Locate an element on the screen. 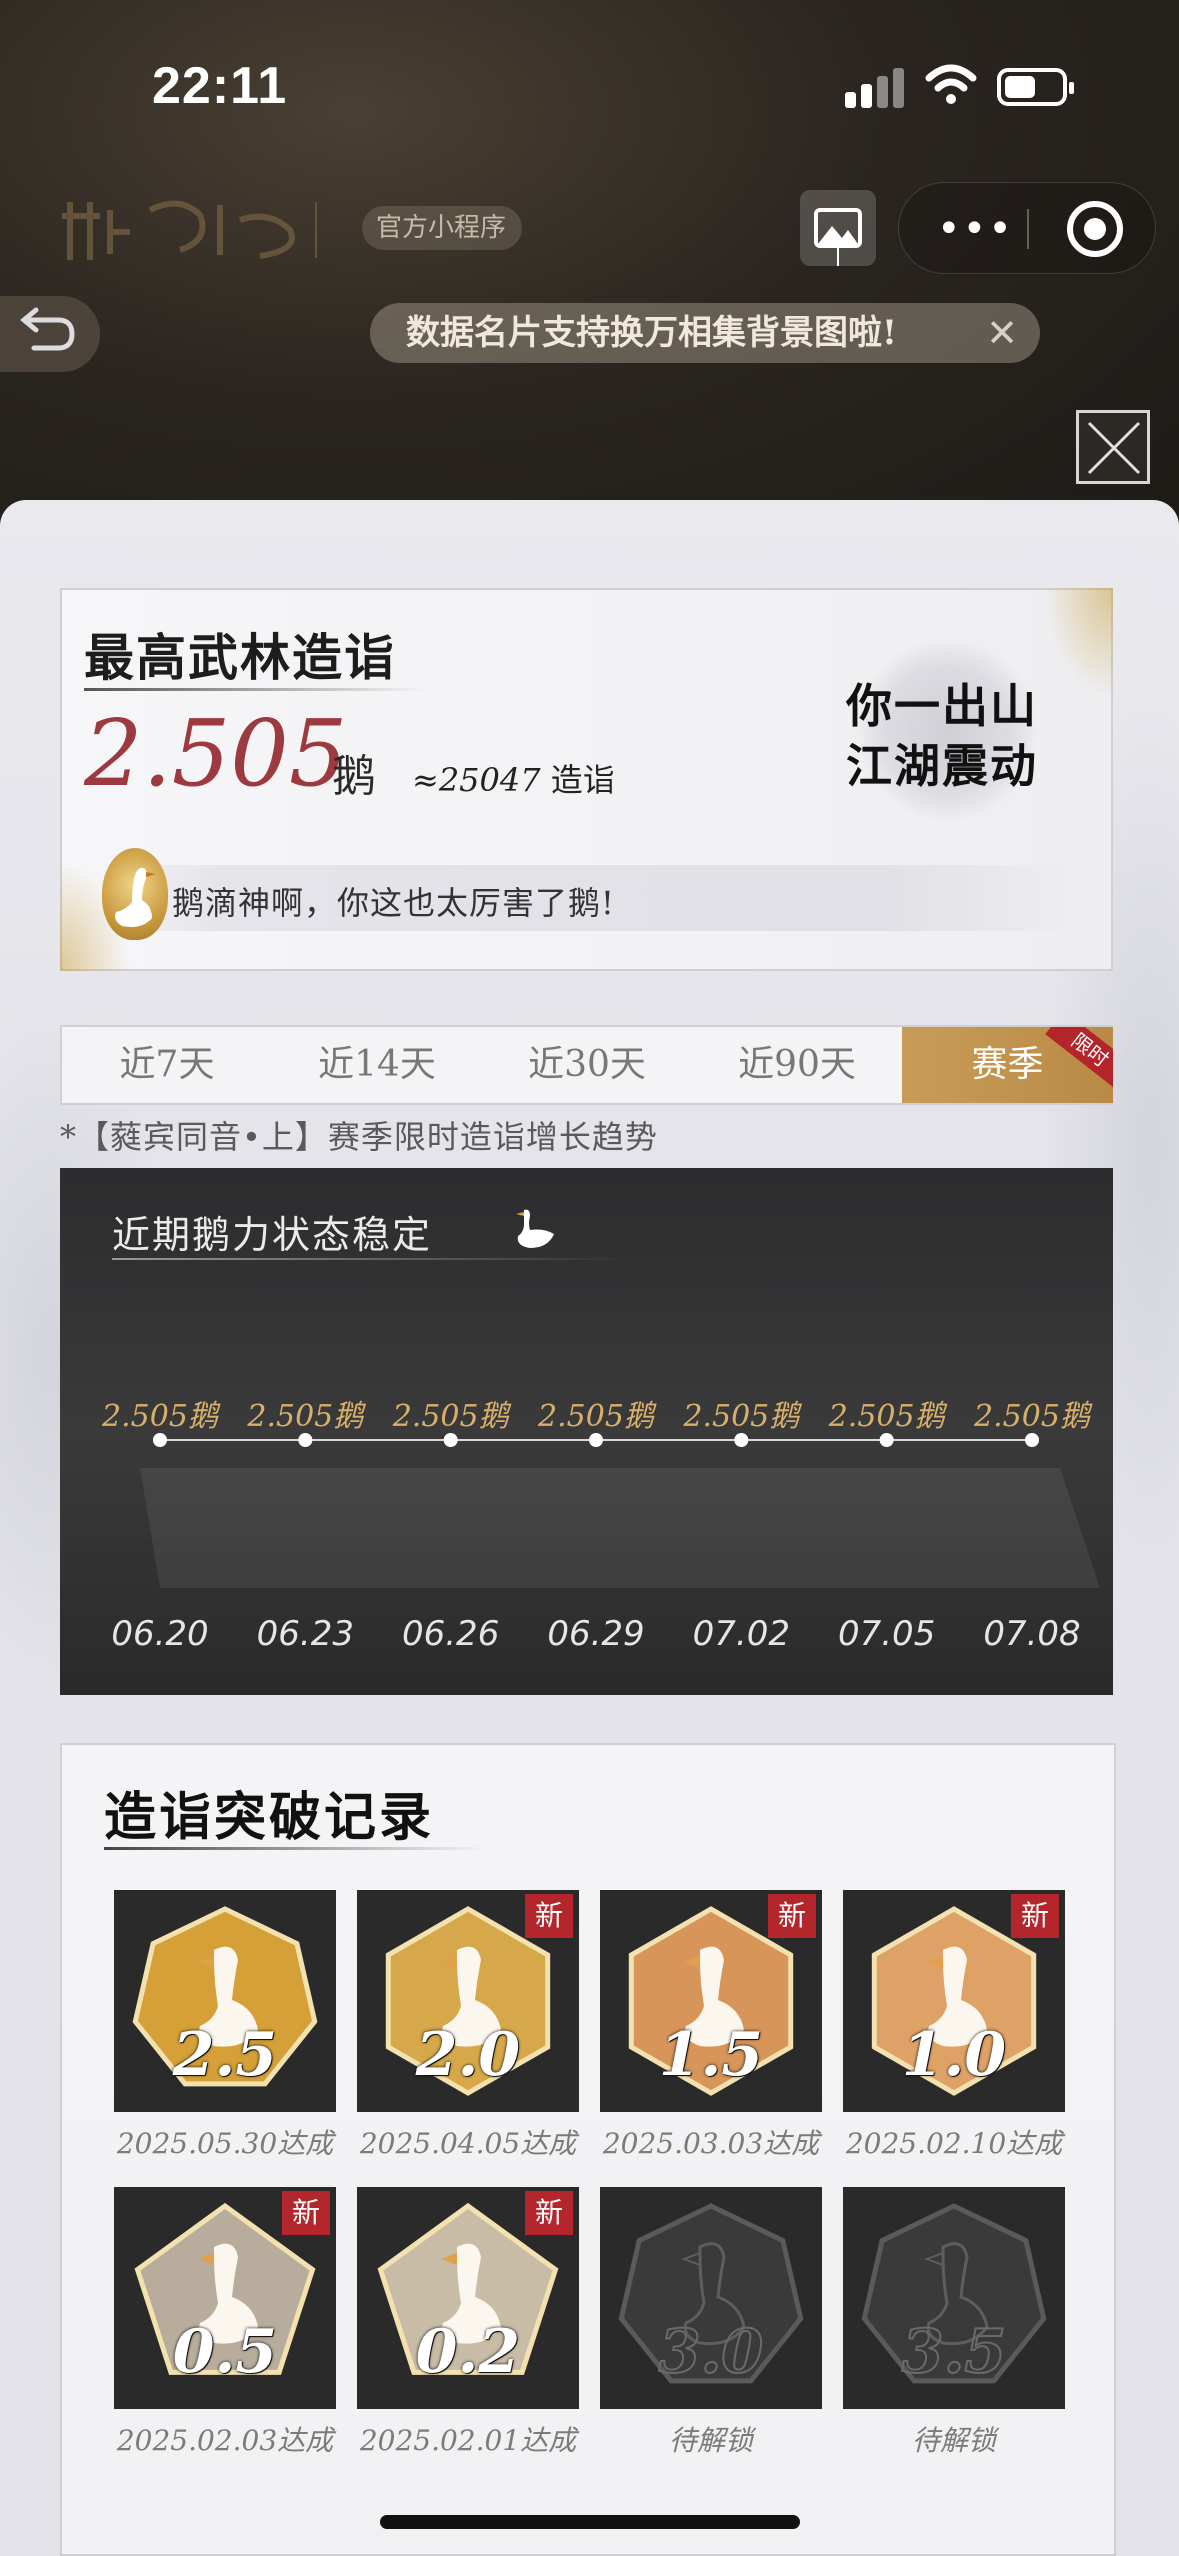 Image resolution: width=1179 pixels, height=2556 pixels. medal-caption: 2025.02.01达成 is located at coordinates (468, 2440).